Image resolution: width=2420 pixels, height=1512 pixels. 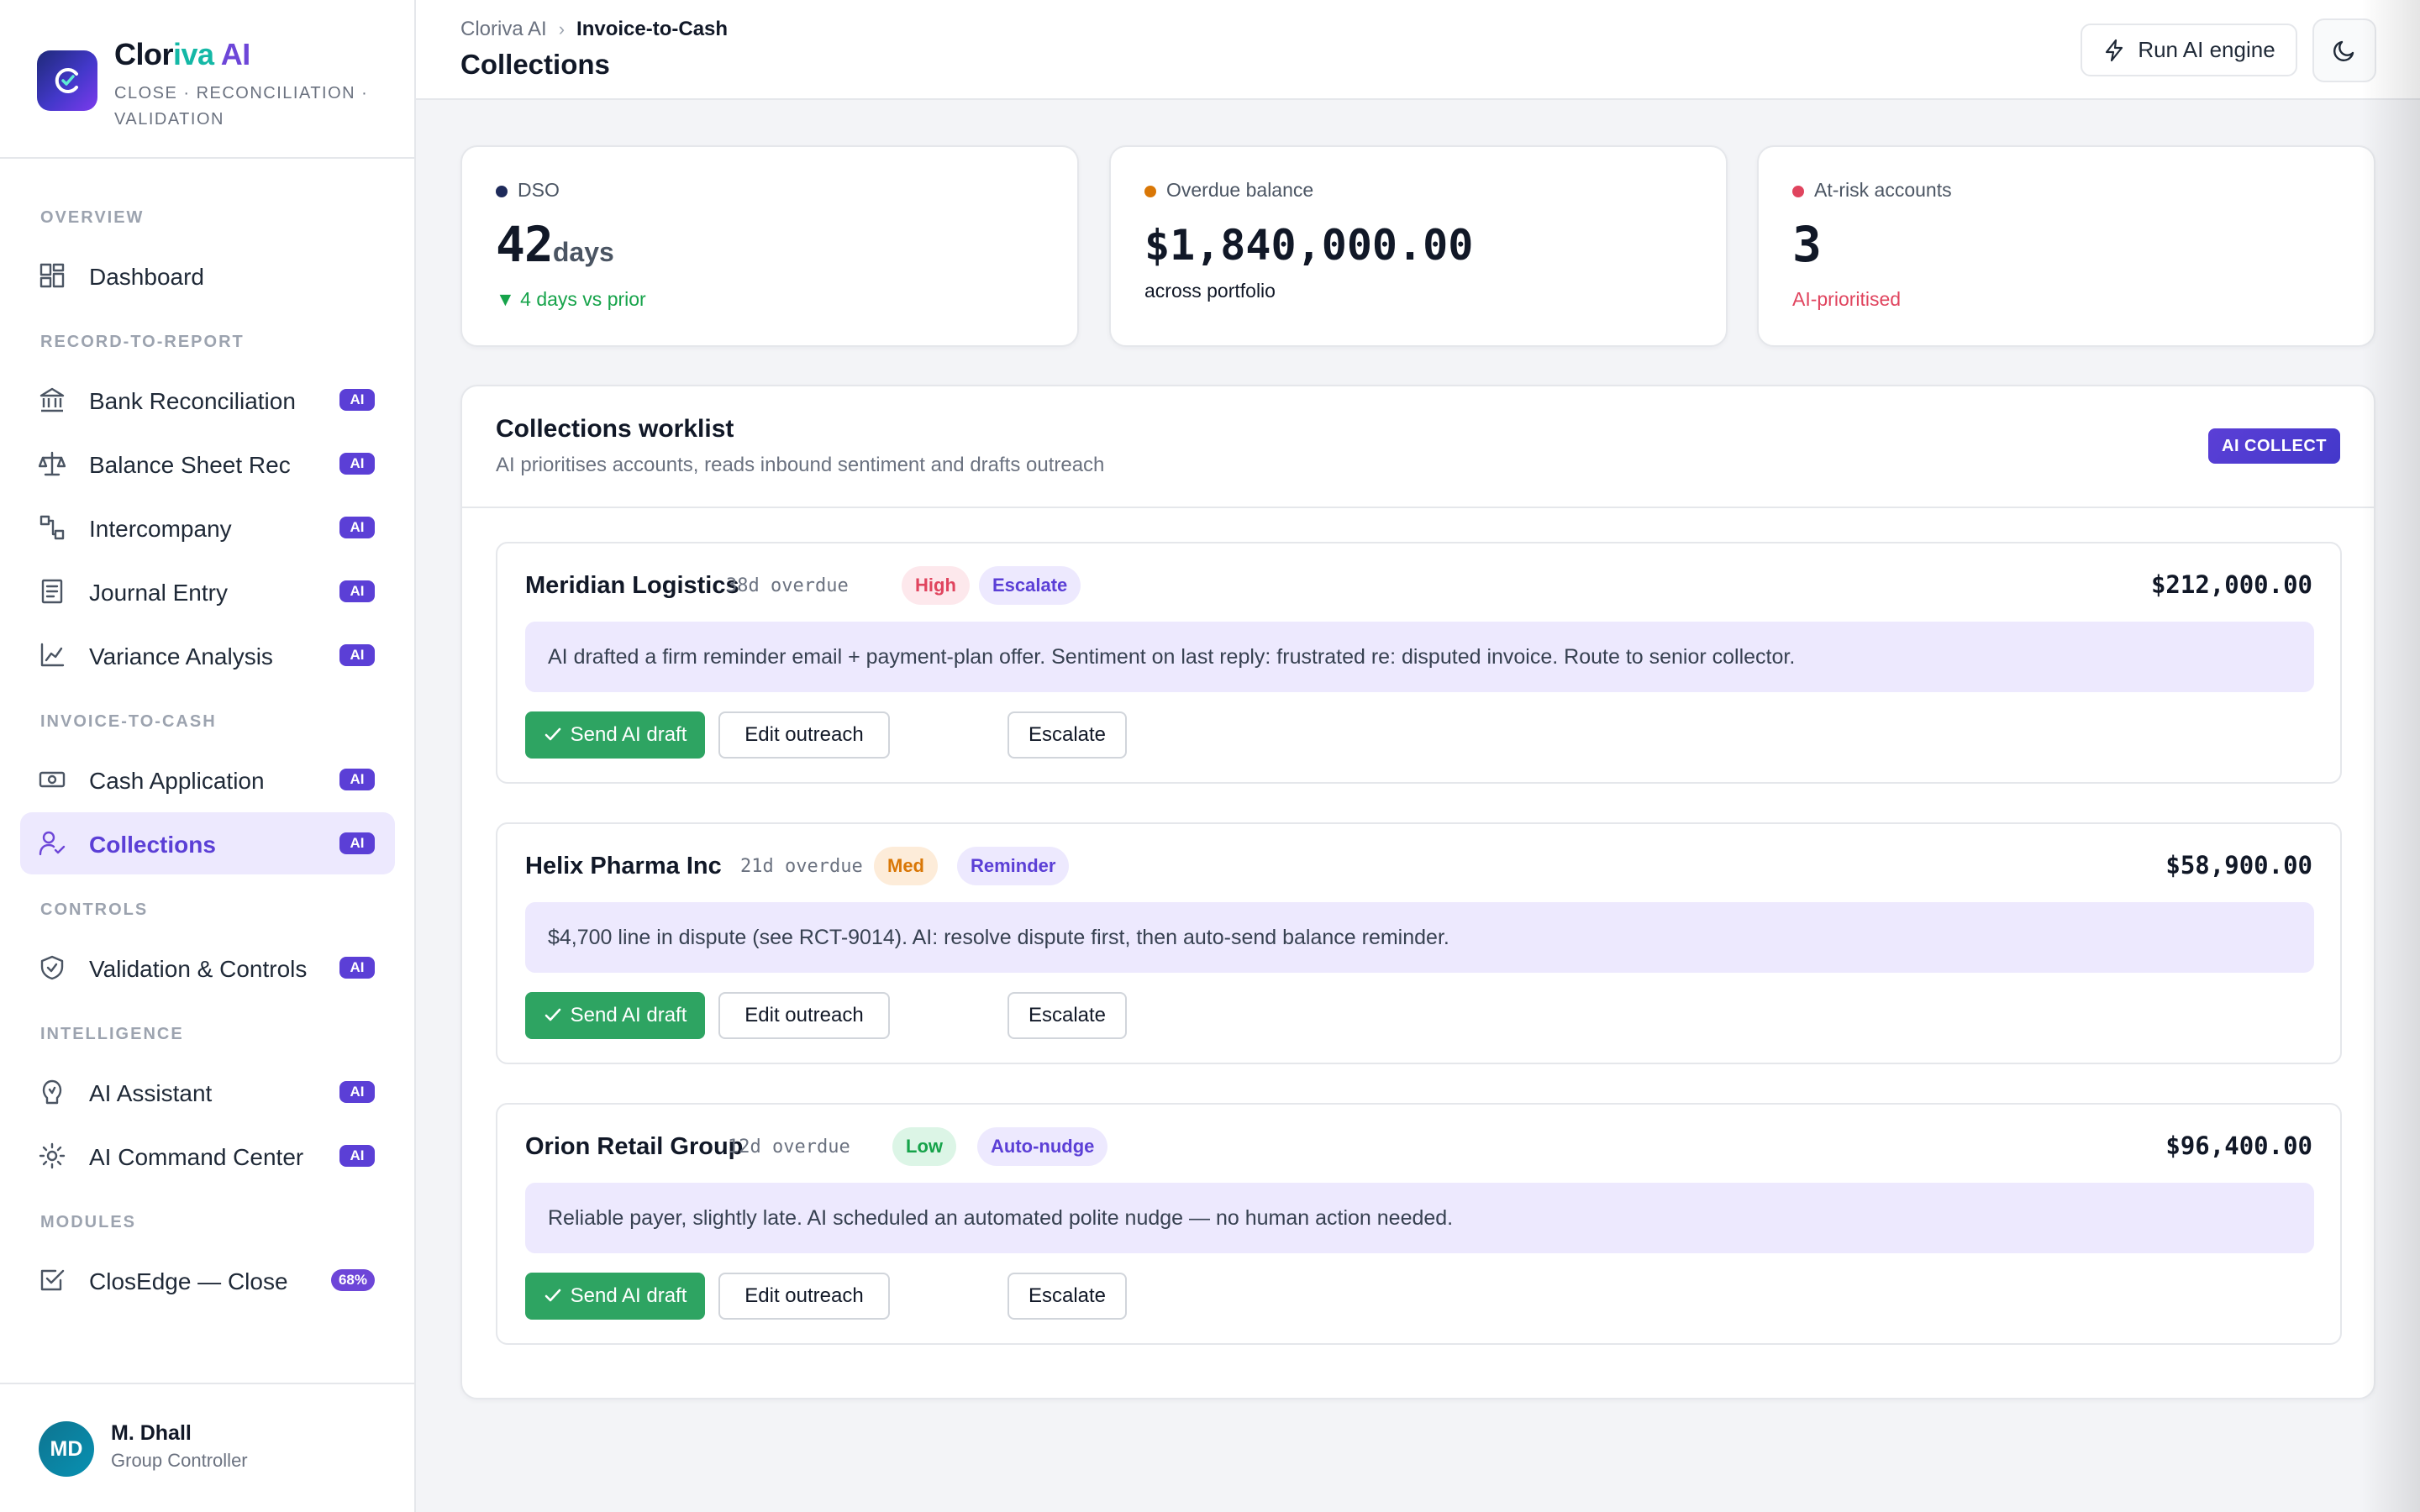 I want to click on user-role: Group Controller, so click(x=180, y=1460).